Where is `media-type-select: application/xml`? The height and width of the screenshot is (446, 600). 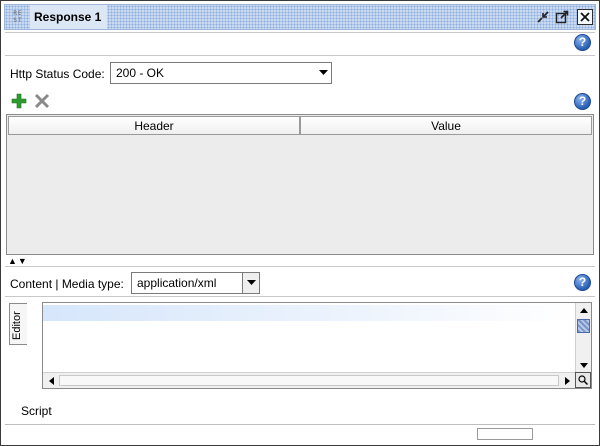
media-type-select: application/xml is located at coordinates (195, 283).